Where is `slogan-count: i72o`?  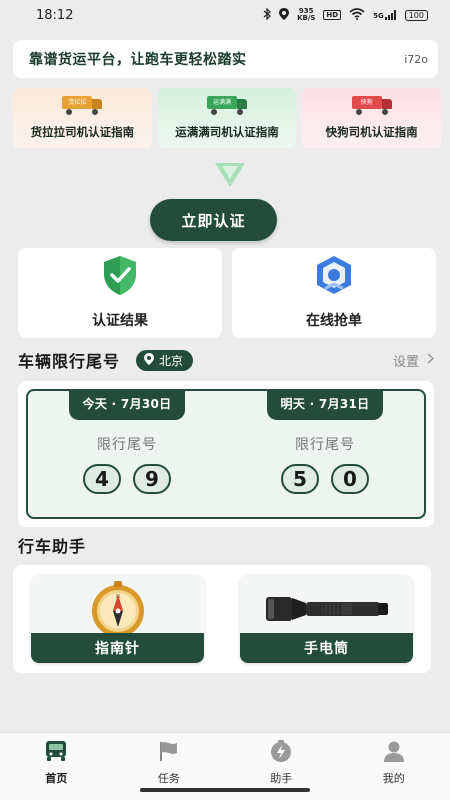
slogan-count: i72o is located at coordinates (416, 59).